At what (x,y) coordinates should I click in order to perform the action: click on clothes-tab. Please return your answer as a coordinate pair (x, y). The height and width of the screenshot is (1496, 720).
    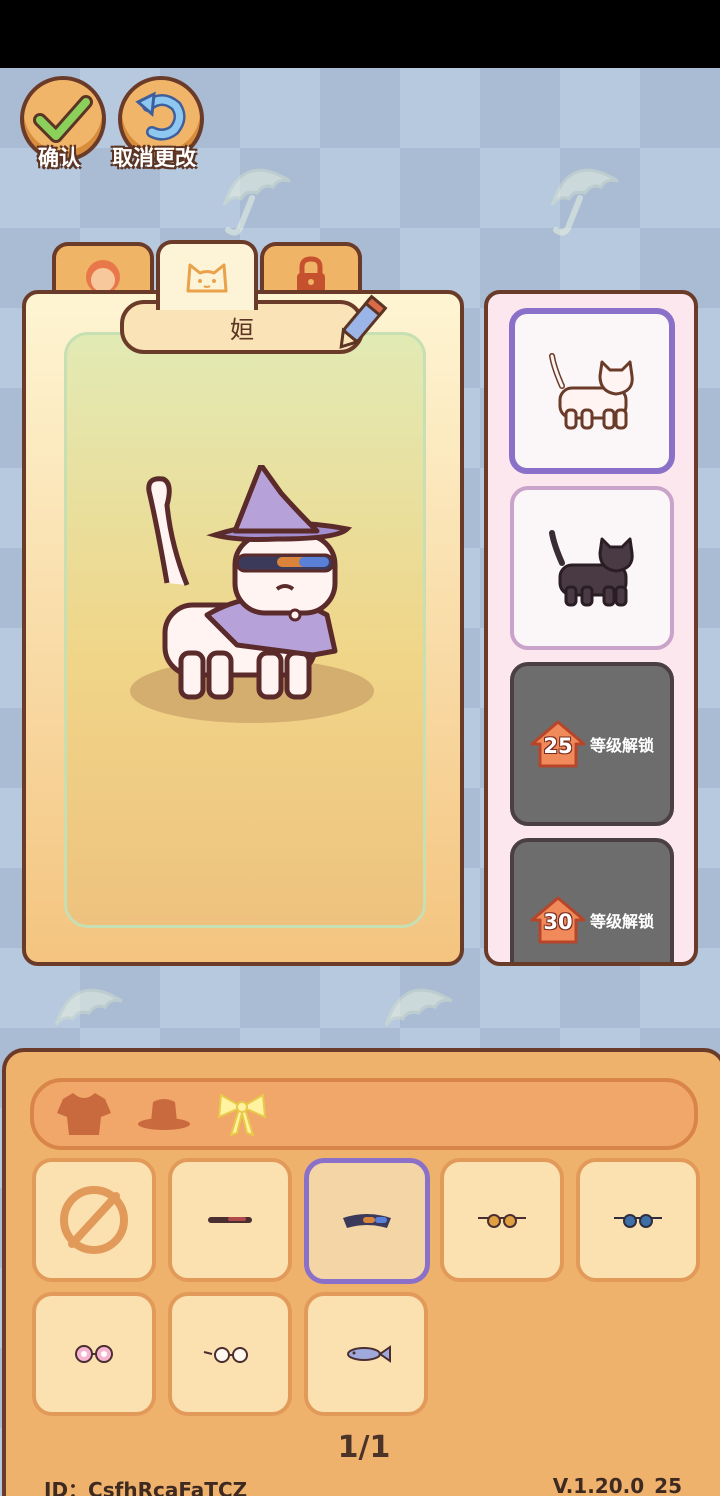
    Looking at the image, I should click on (84, 1114).